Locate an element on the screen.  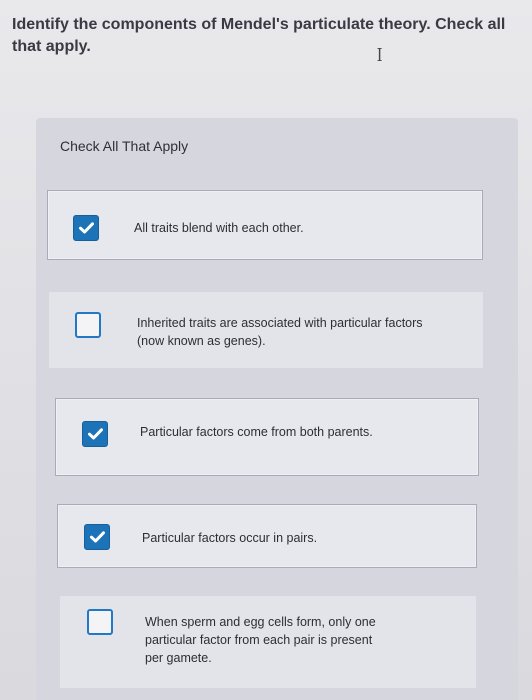
option-label: All traits blend with each other. is located at coordinates (219, 228).